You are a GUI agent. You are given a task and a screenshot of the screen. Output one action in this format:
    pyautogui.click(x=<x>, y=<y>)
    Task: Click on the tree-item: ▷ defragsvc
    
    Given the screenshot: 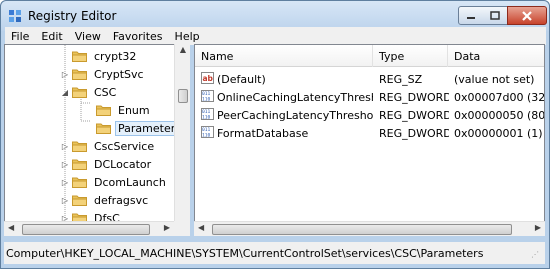 What is the action you would take?
    pyautogui.click(x=106, y=200)
    